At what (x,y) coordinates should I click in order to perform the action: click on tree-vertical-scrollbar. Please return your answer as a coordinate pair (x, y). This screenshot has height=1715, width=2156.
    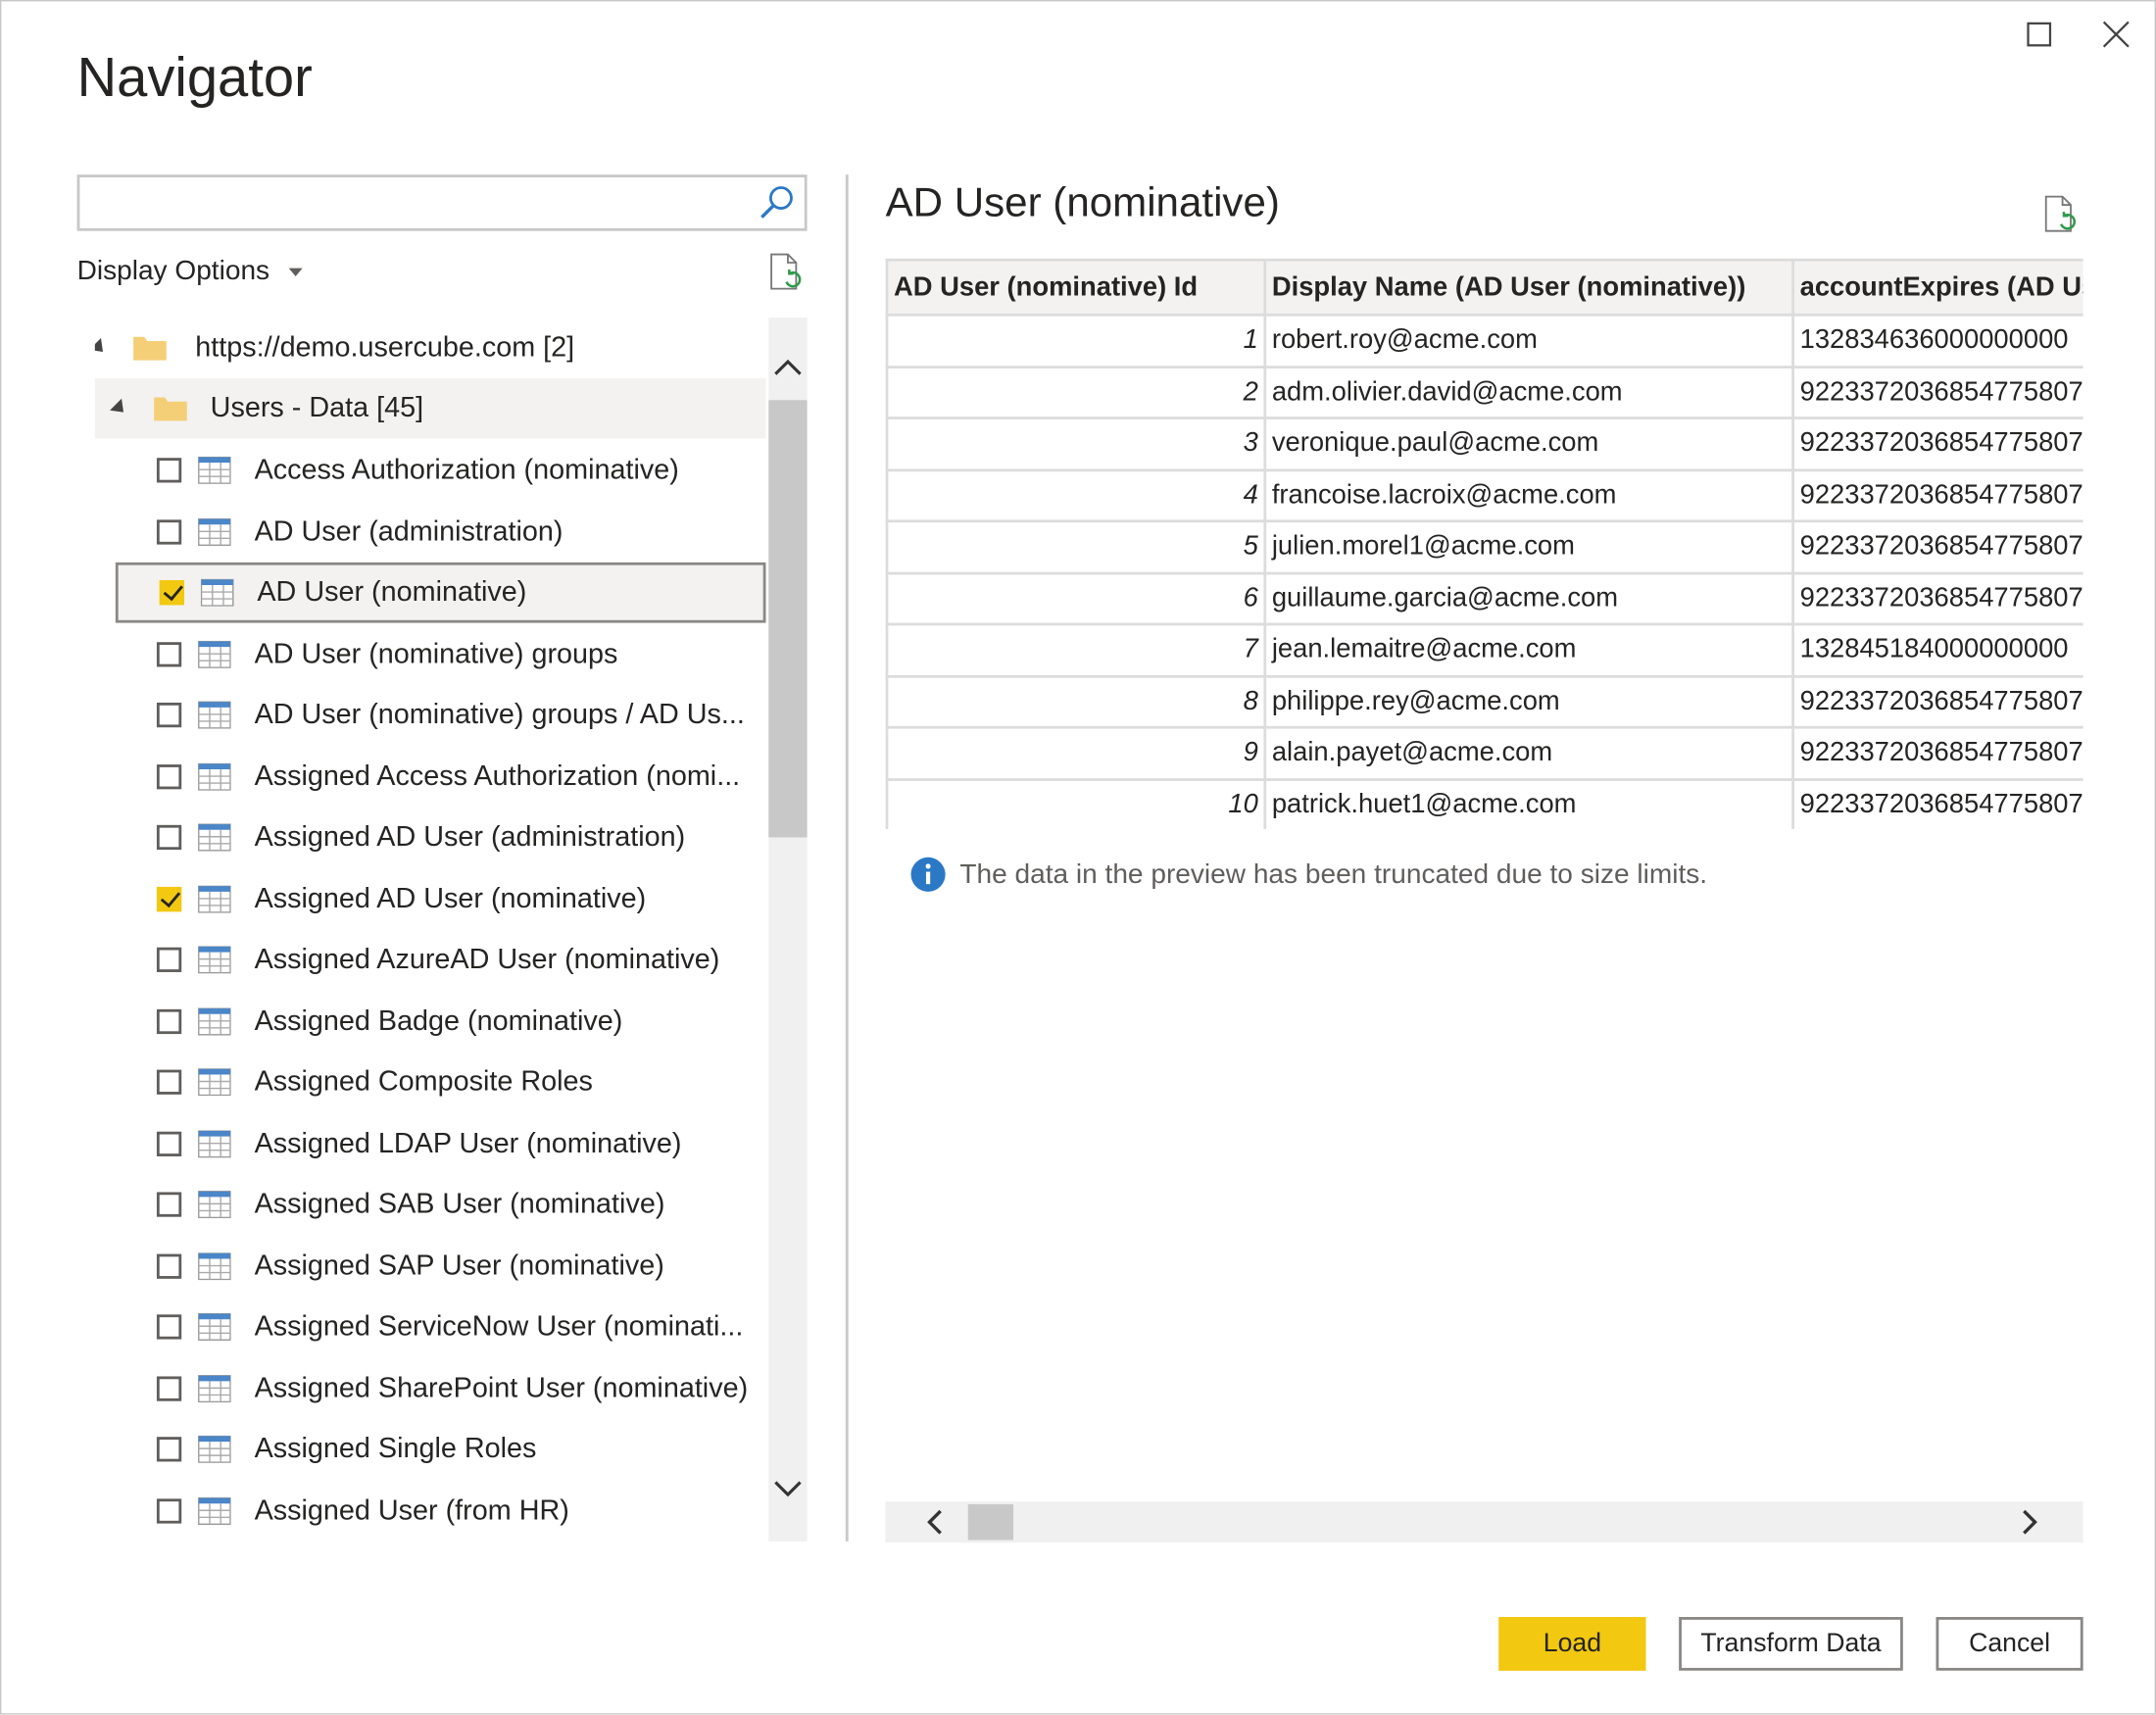
    Looking at the image, I should click on (788, 930).